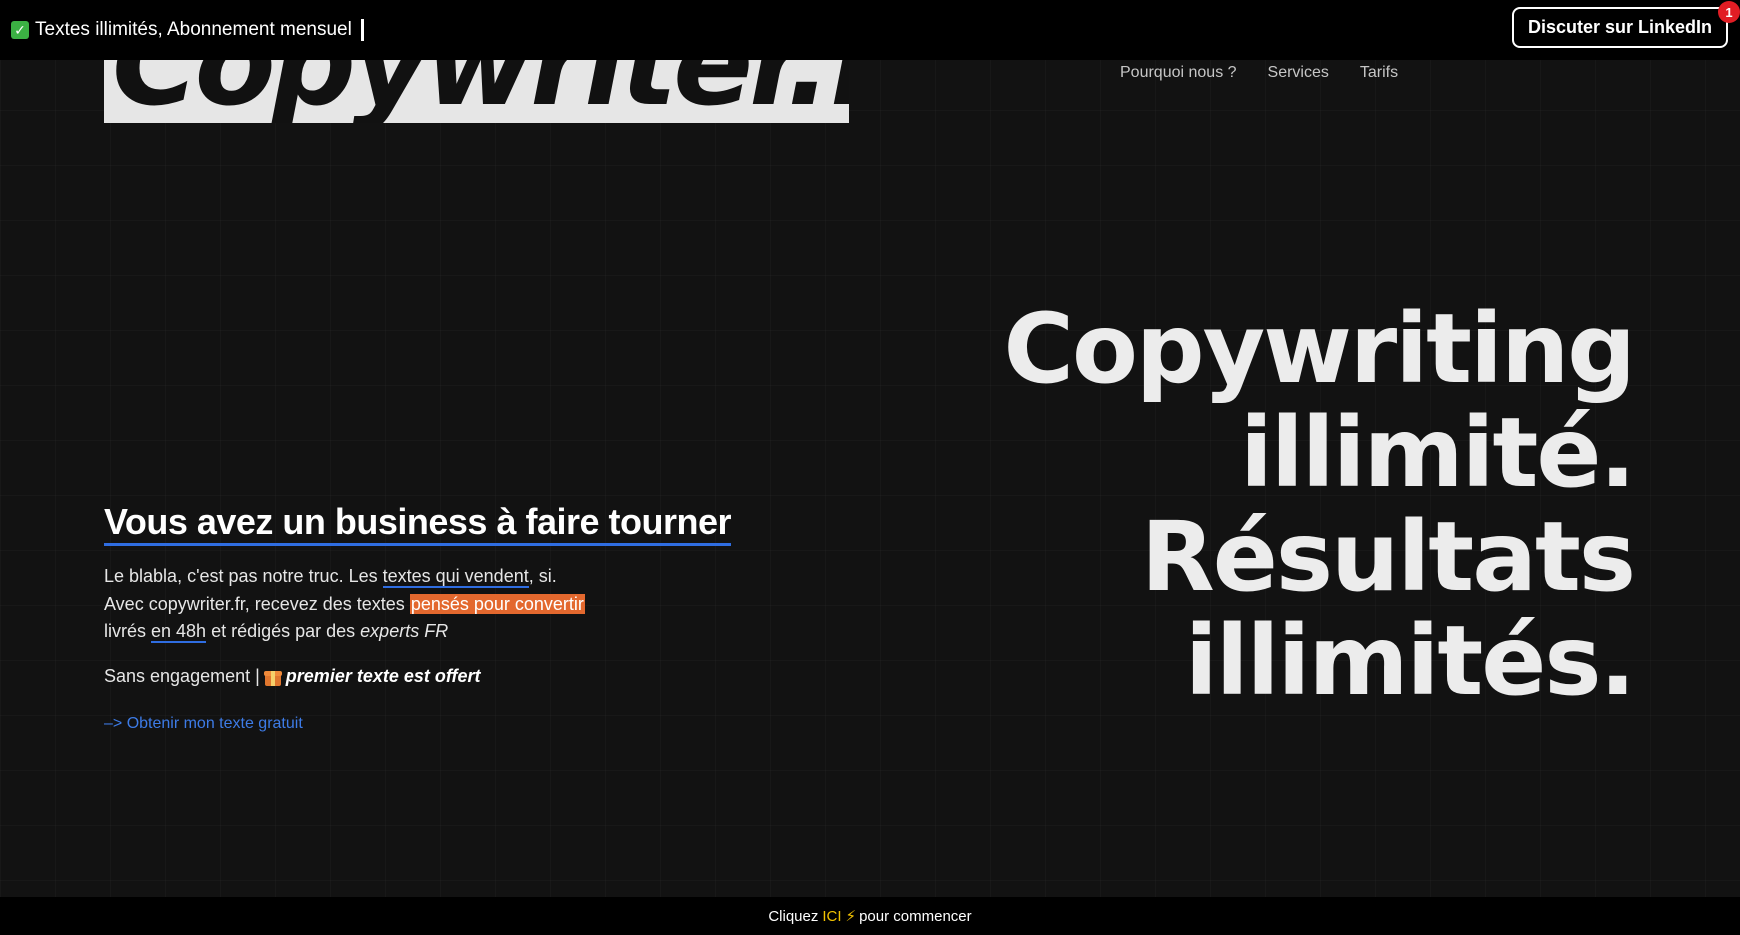 This screenshot has height=935, width=1740. What do you see at coordinates (128, 631) in the screenshot?
I see `text-segment: livrés` at bounding box center [128, 631].